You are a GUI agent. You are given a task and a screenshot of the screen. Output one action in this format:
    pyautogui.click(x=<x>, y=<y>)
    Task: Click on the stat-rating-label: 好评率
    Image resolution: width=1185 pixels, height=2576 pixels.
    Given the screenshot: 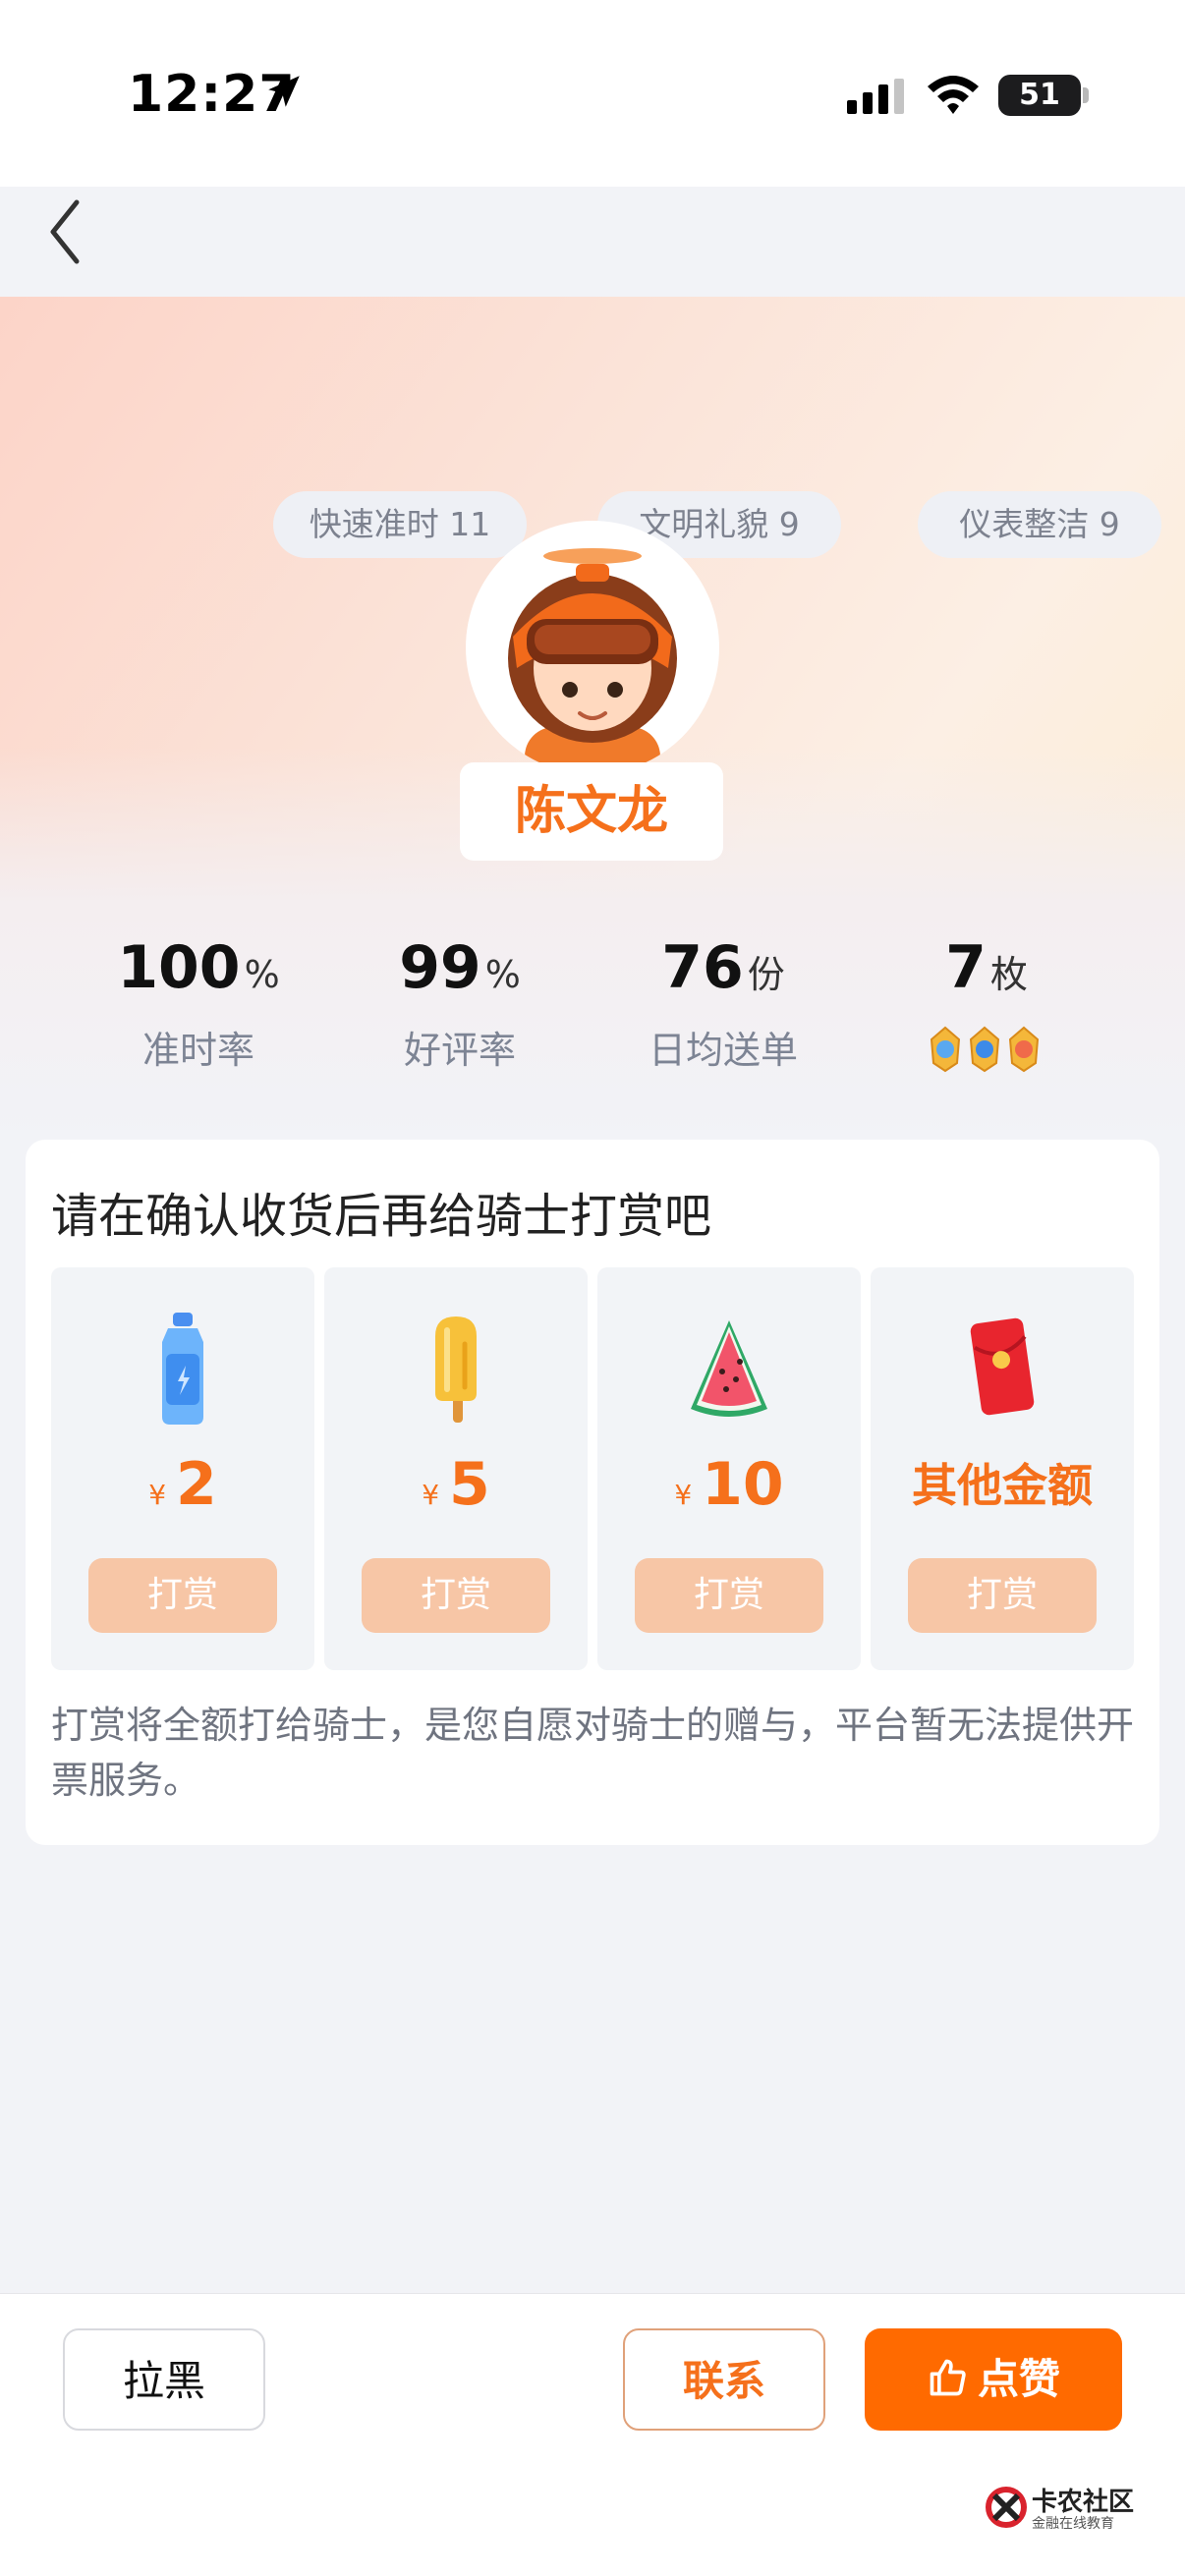 What is the action you would take?
    pyautogui.click(x=460, y=1050)
    